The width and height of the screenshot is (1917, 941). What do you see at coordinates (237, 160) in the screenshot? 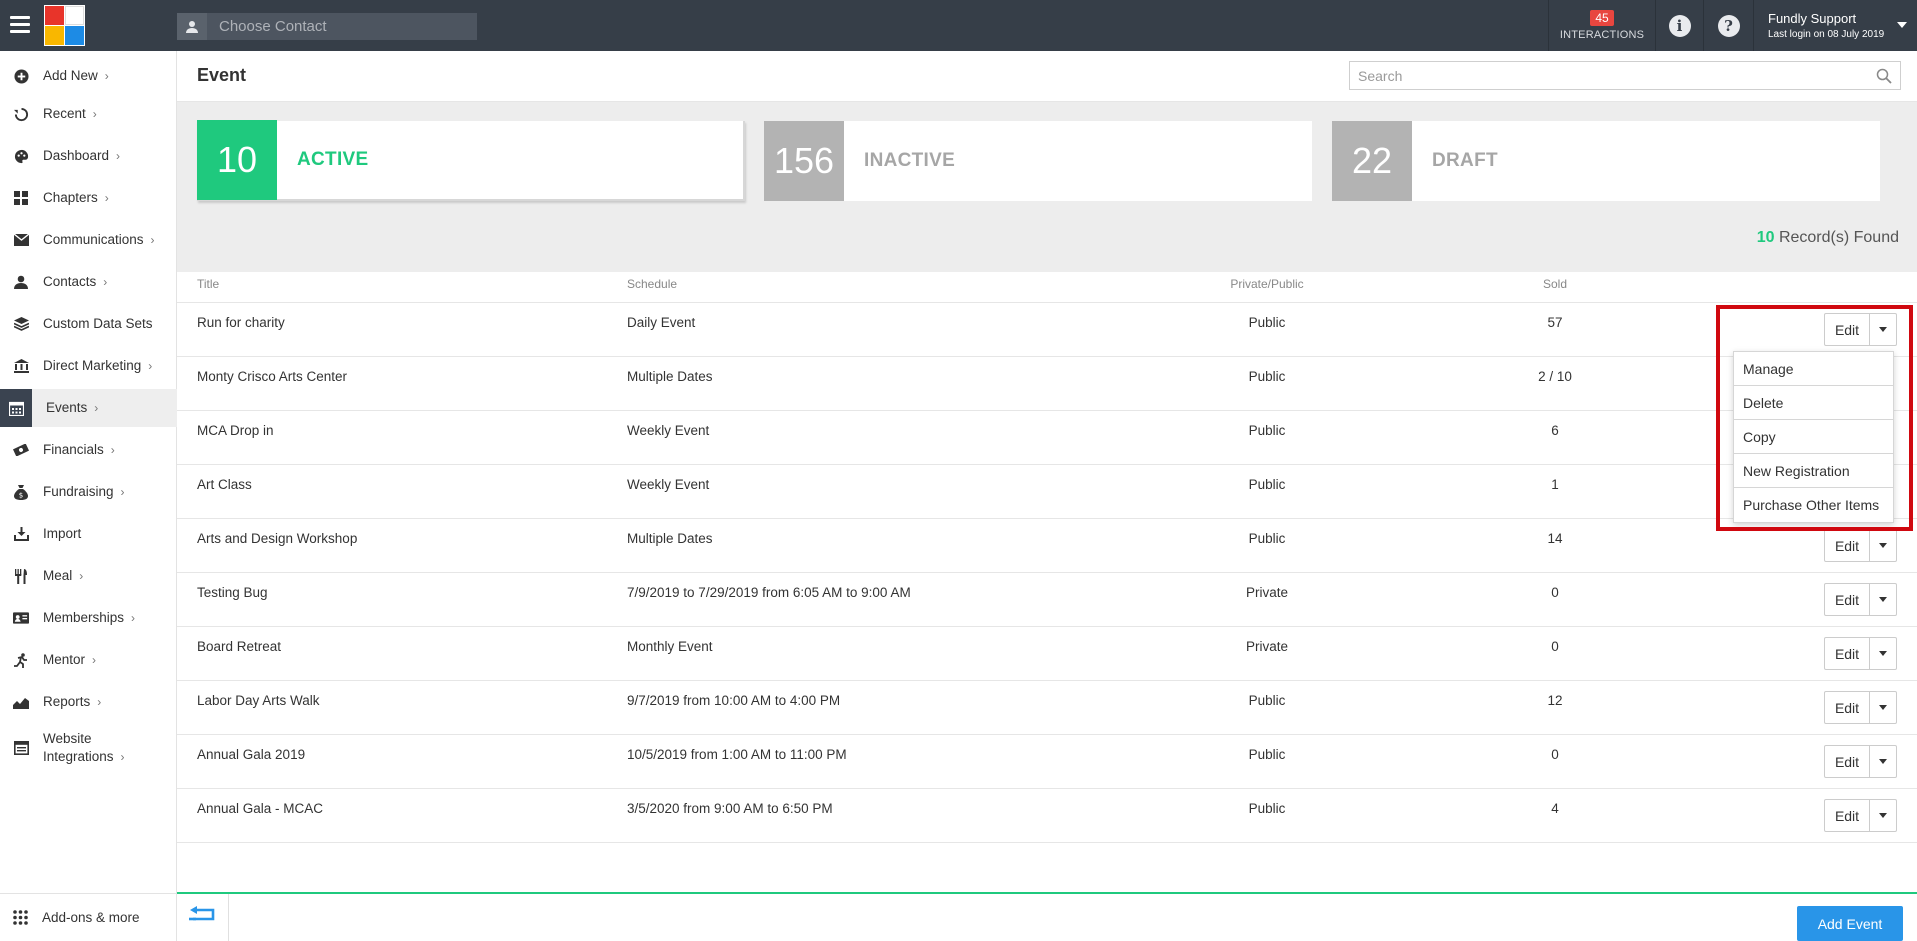
I see `active-count: 10` at bounding box center [237, 160].